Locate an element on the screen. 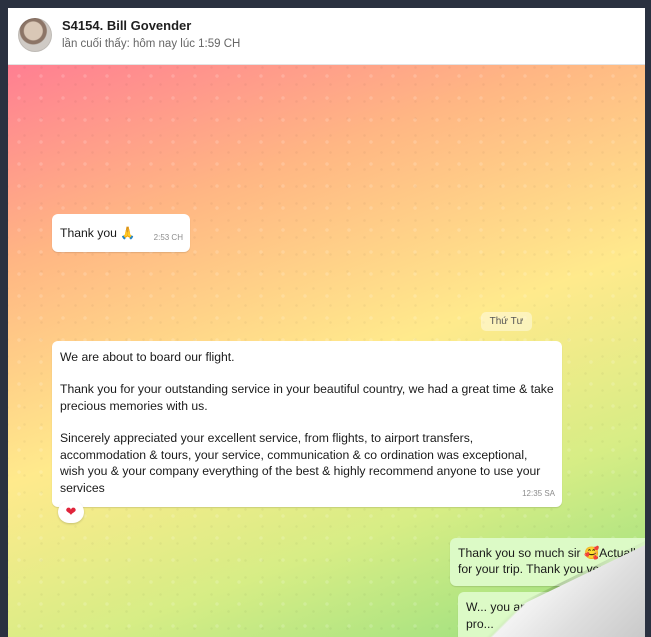 This screenshot has height=637, width=651. day-separator: Thứ Tư is located at coordinates (506, 321).